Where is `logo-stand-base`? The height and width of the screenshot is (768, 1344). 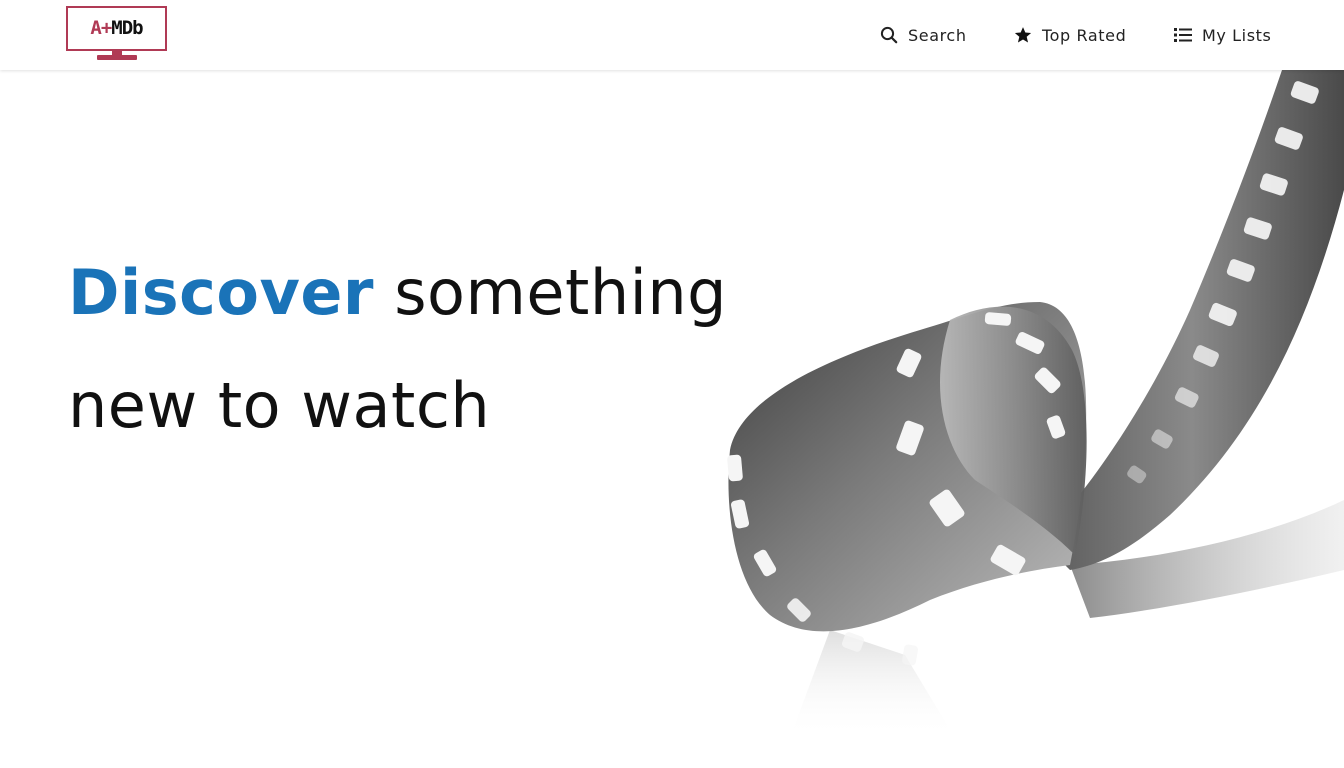
logo-stand-base is located at coordinates (117, 57).